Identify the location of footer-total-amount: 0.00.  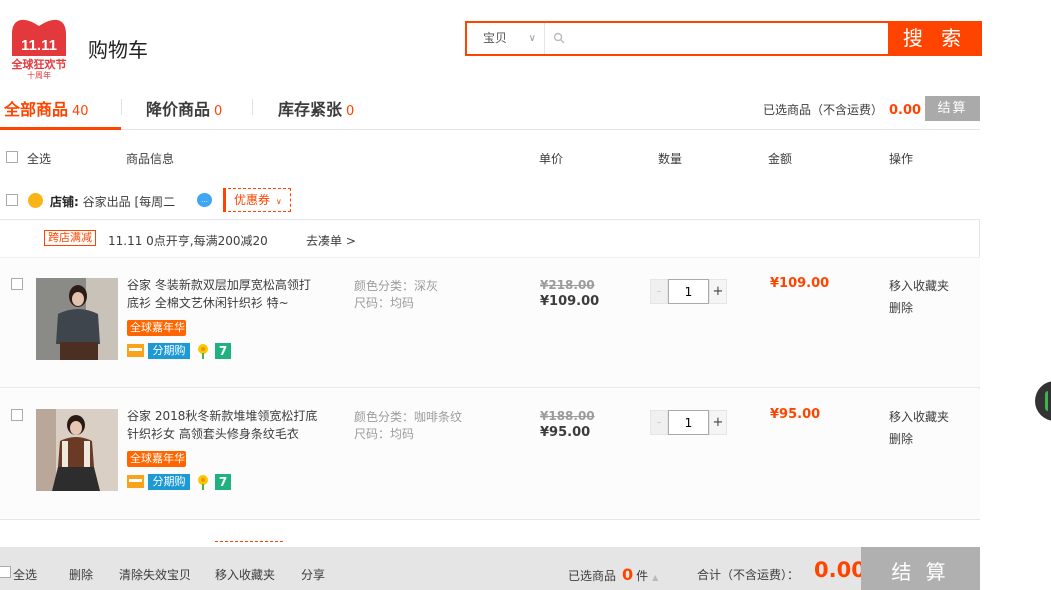
(840, 570).